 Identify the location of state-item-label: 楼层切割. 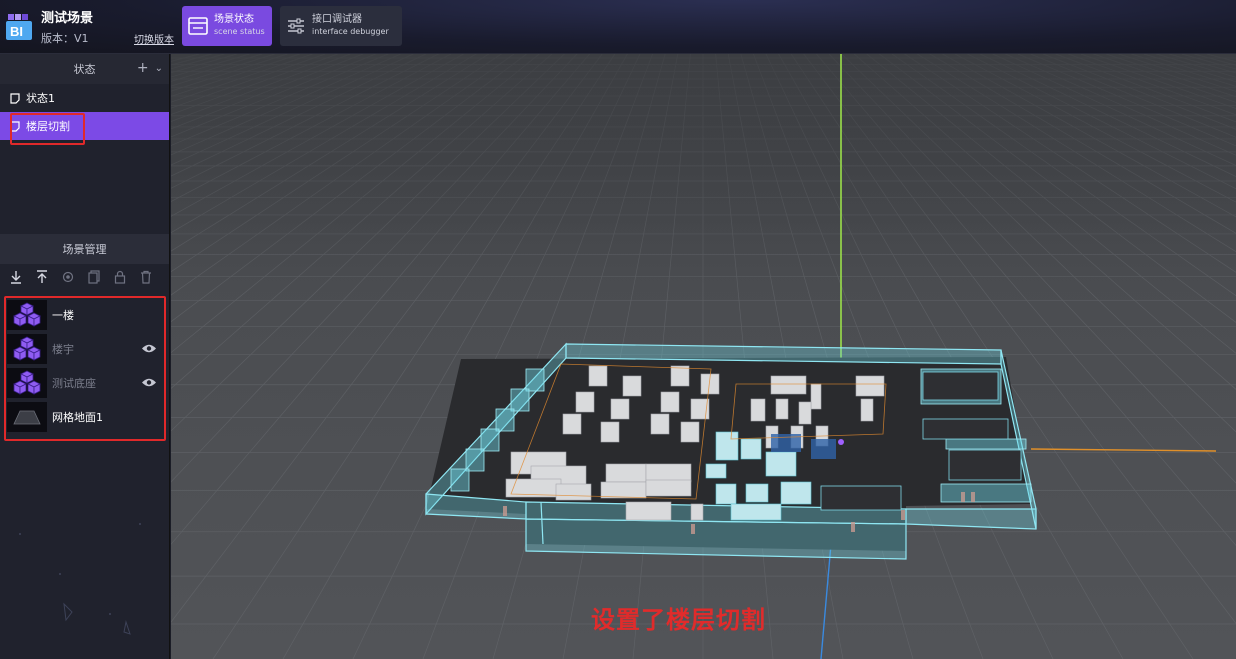
(48, 126).